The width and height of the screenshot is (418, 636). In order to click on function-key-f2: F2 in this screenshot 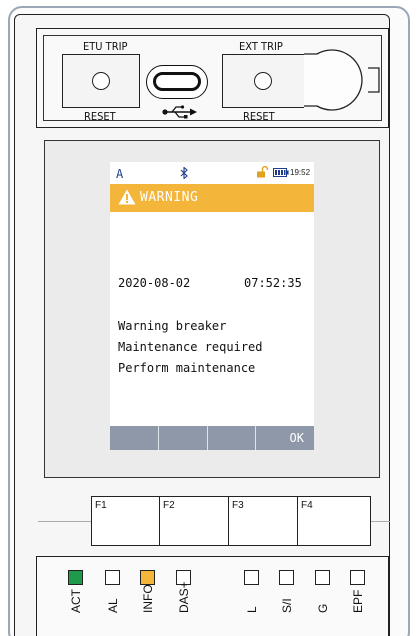, I will do `click(196, 521)`.